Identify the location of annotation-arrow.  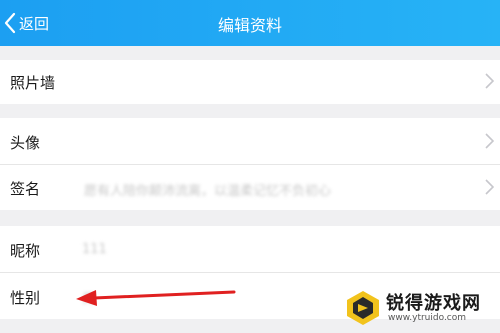
(156, 298).